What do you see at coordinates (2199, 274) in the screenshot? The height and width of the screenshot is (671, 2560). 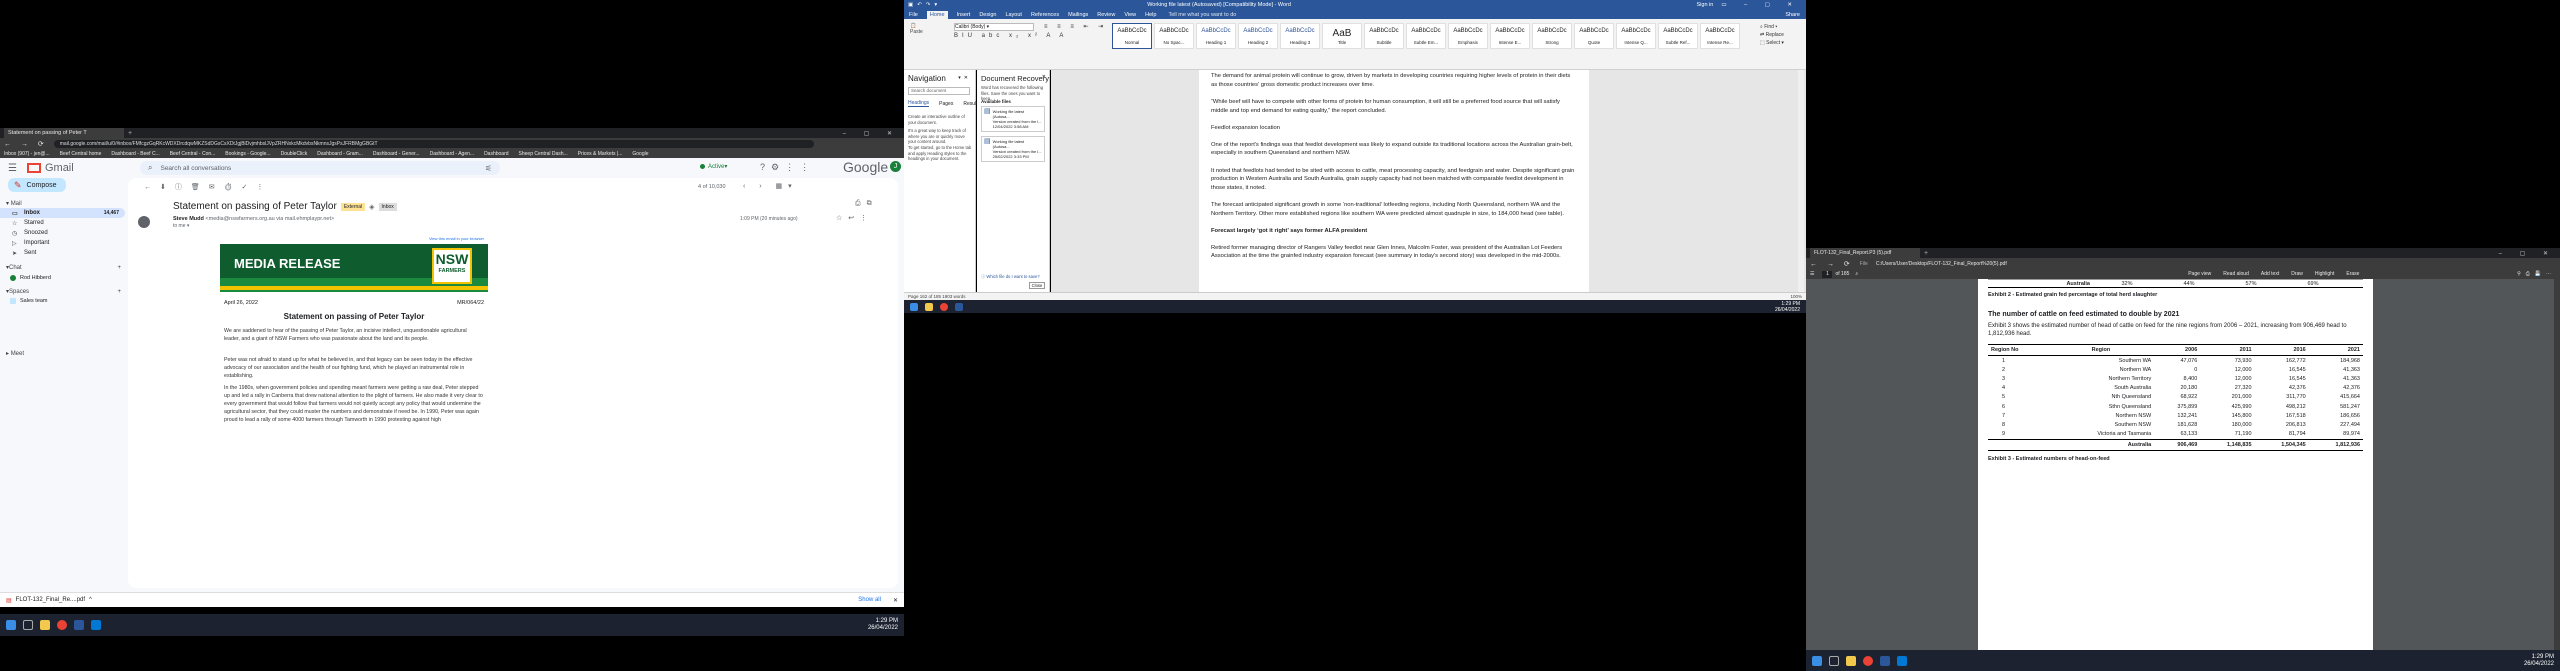 I see `pdf-tool-page-view: Page view` at bounding box center [2199, 274].